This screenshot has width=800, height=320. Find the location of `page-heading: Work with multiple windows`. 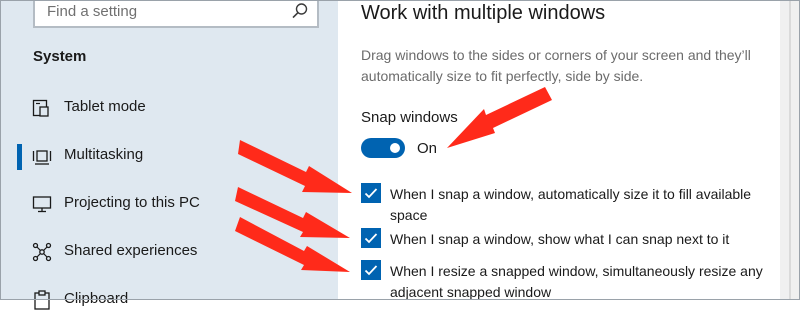

page-heading: Work with multiple windows is located at coordinates (483, 13).